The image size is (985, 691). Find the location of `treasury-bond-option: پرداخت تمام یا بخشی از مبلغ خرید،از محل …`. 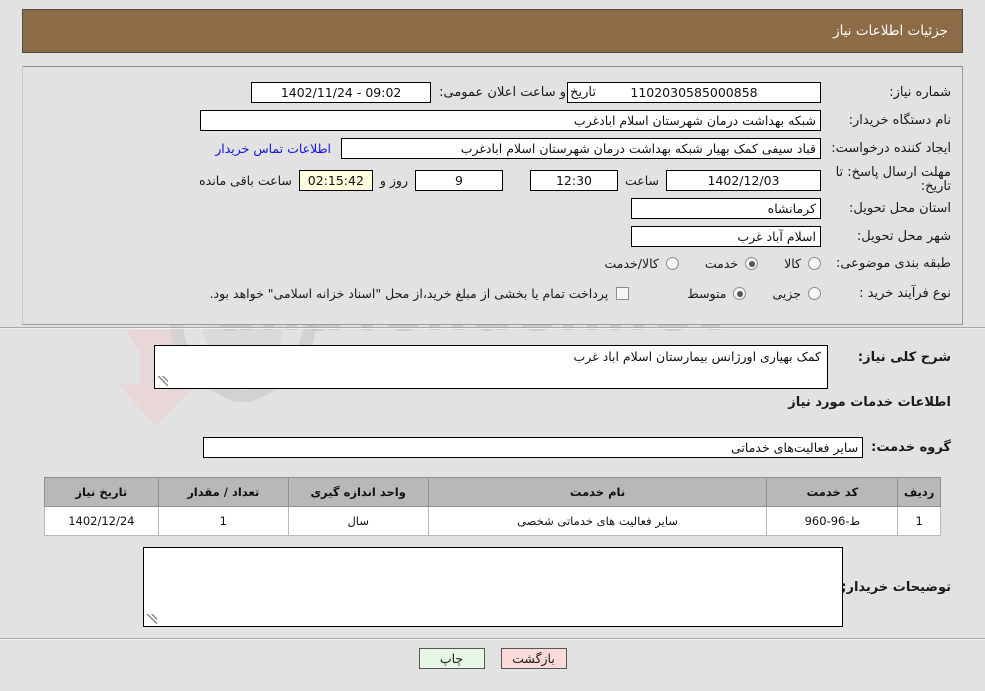

treasury-bond-option: پرداخت تمام یا بخشی از مبلغ خرید،از محل … is located at coordinates (420, 293).